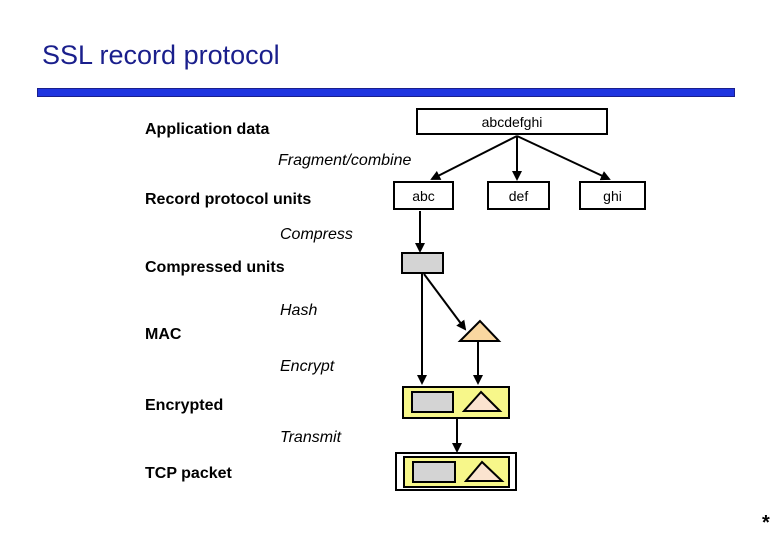 This screenshot has width=780, height=540. Describe the element at coordinates (422, 263) in the screenshot. I see `compressed-unit` at that location.